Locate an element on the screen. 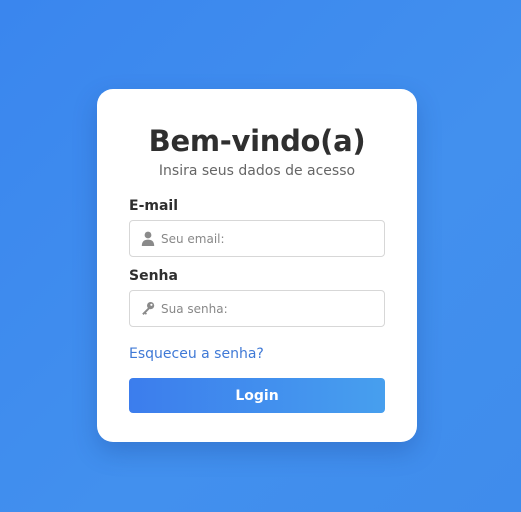  password-input is located at coordinates (268, 308).